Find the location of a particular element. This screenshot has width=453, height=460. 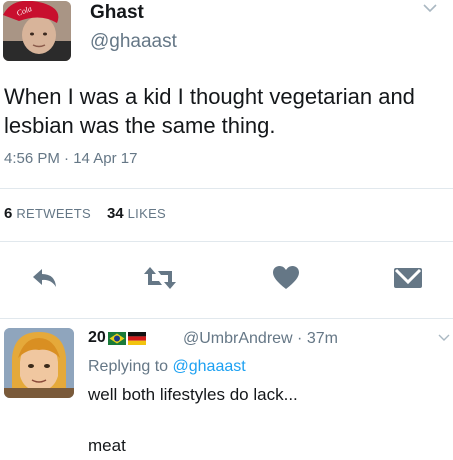

reply-display-name: 20 is located at coordinates (117, 338).